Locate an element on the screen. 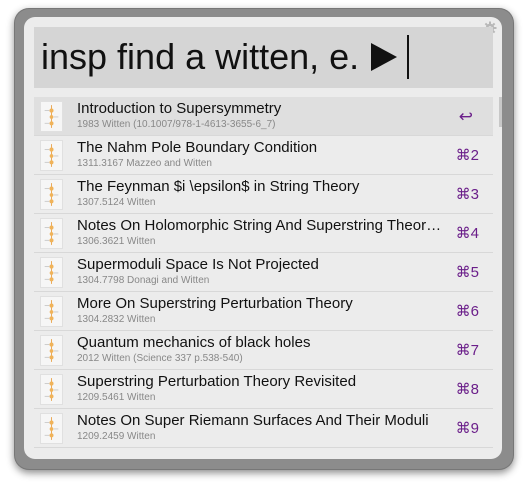 The height and width of the screenshot is (490, 528). query-input: insp find a witten, e. is located at coordinates (263, 57).